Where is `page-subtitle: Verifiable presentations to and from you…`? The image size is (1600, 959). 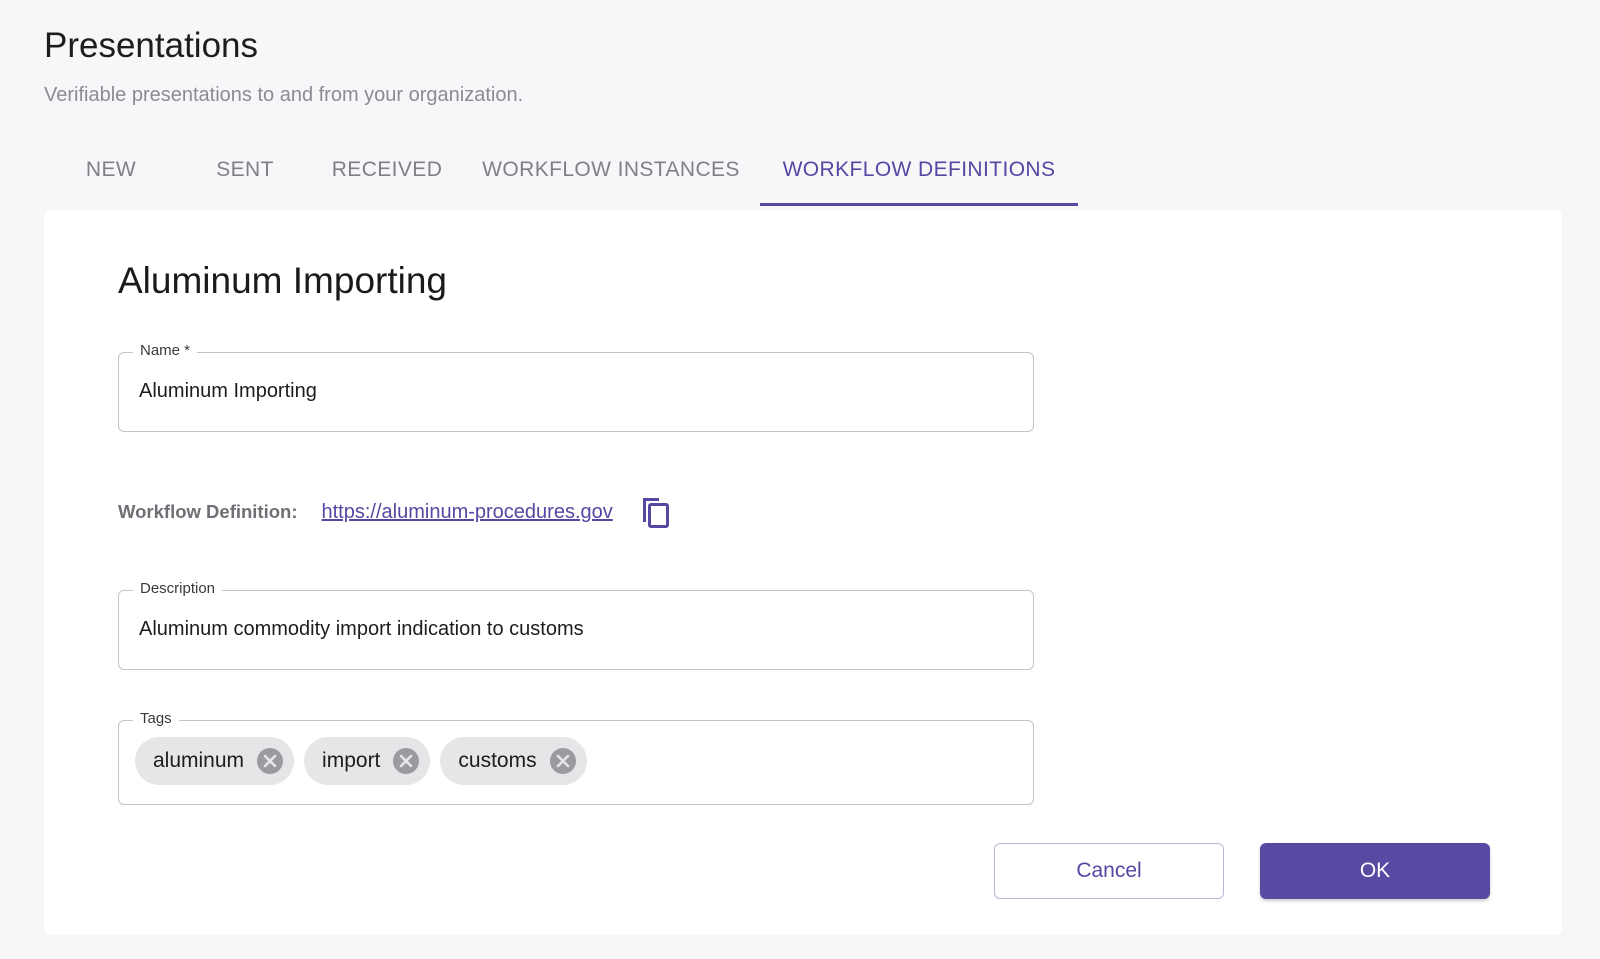 page-subtitle: Verifiable presentations to and from you… is located at coordinates (284, 95).